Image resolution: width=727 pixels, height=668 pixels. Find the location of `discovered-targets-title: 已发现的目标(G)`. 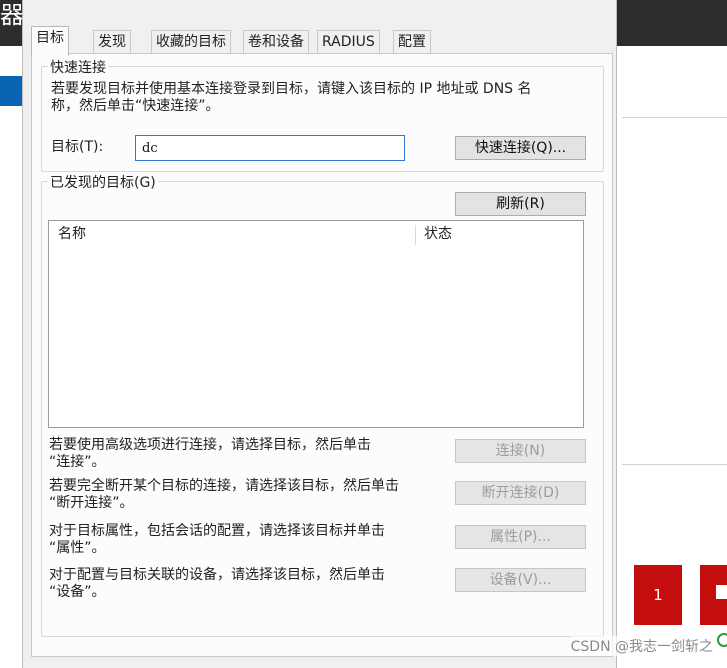

discovered-targets-title: 已发现的目标(G) is located at coordinates (103, 182).